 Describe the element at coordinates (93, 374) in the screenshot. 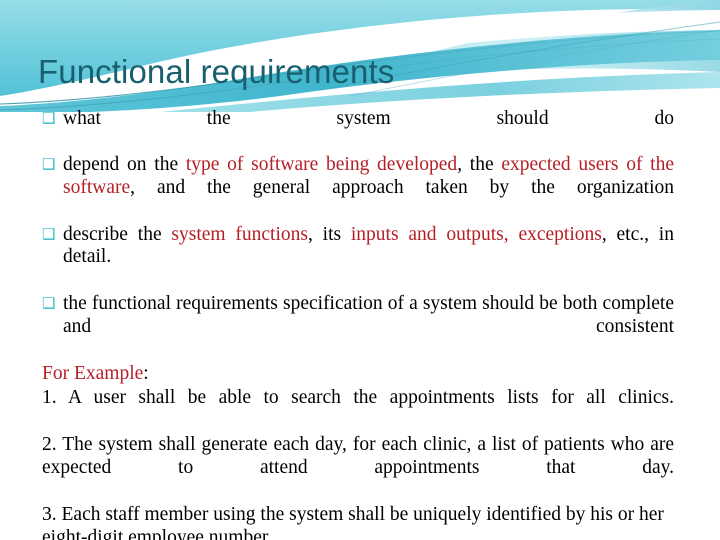

I see `for-example-label: For Example` at that location.